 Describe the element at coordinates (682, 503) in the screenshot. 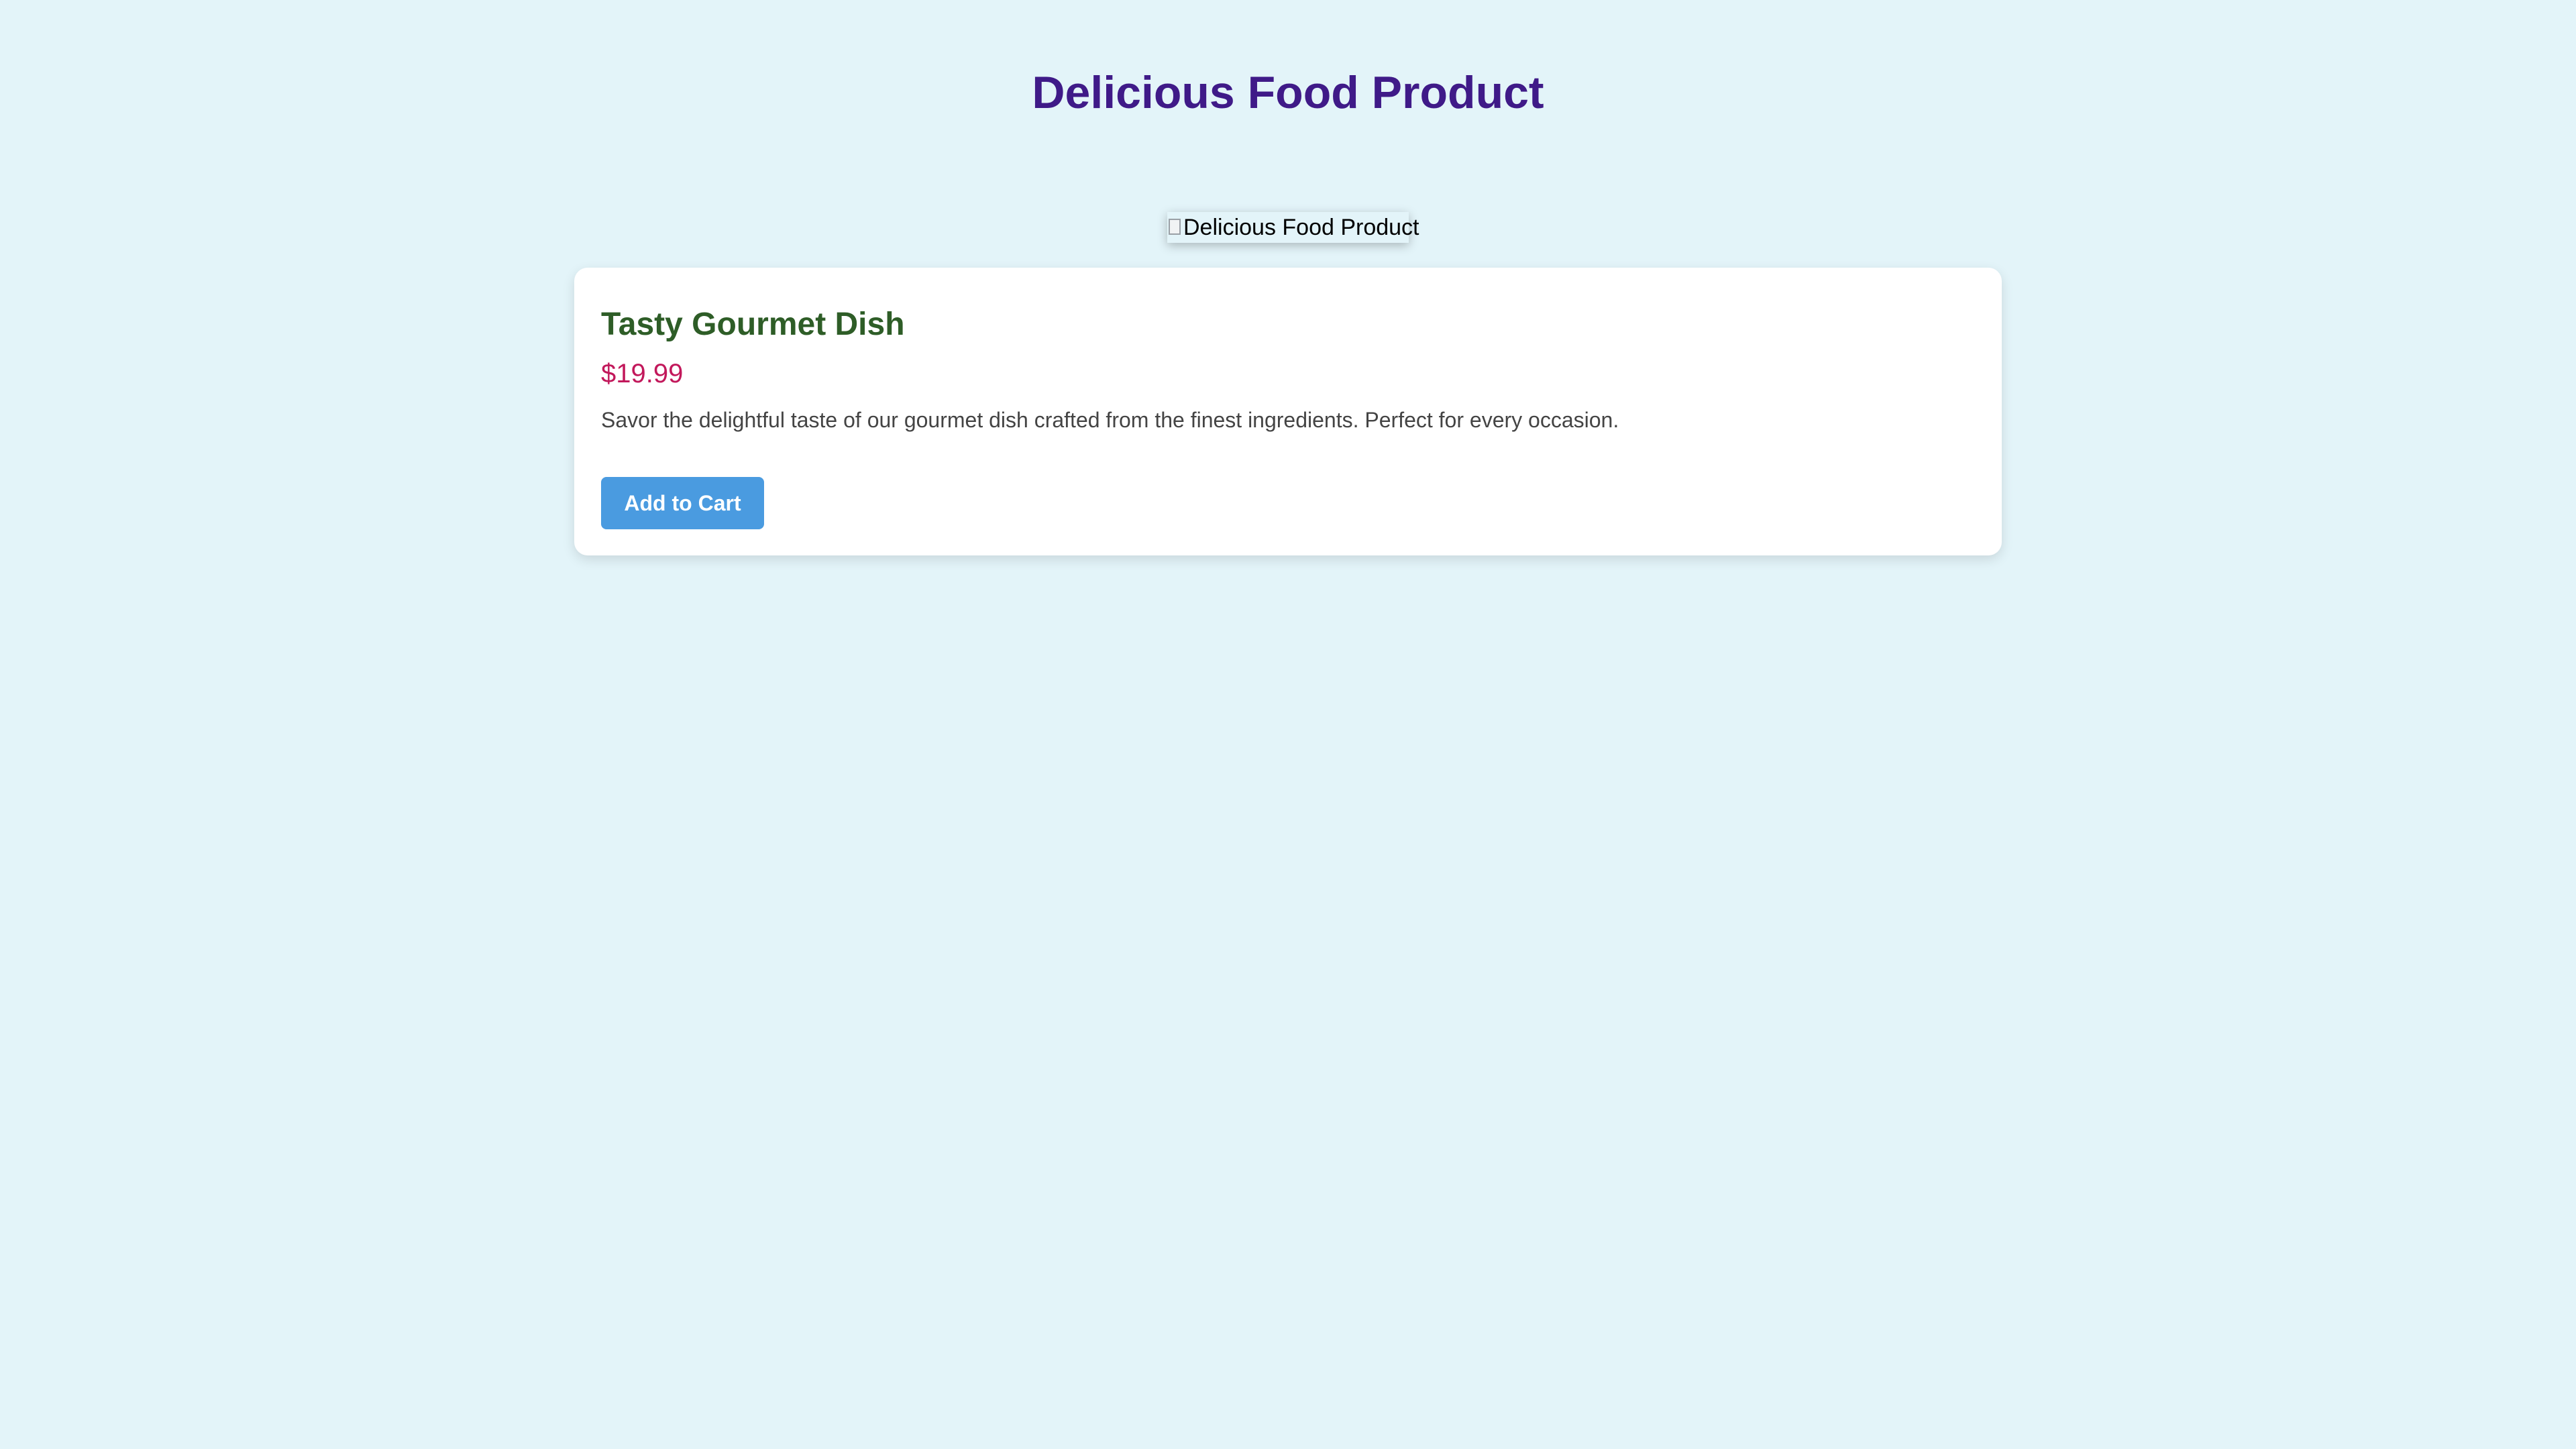

I see `add-to-cart-button: Add to Cart` at that location.